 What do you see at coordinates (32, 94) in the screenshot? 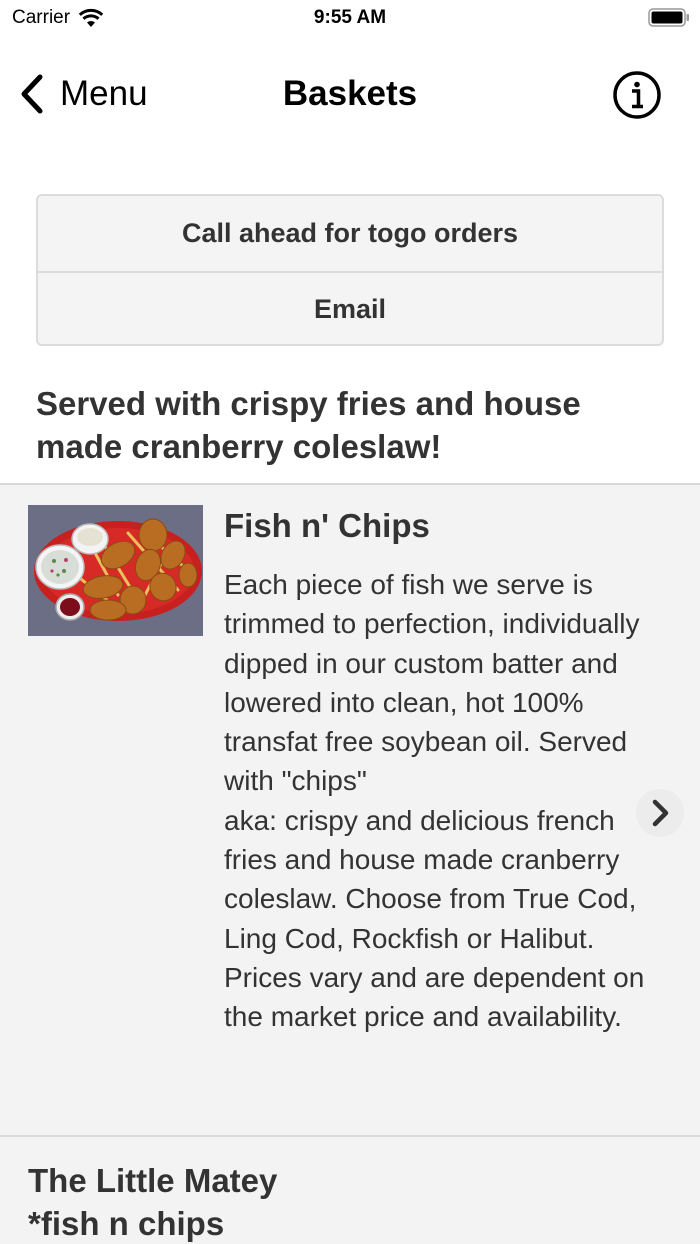
I see `chevron-left-icon` at bounding box center [32, 94].